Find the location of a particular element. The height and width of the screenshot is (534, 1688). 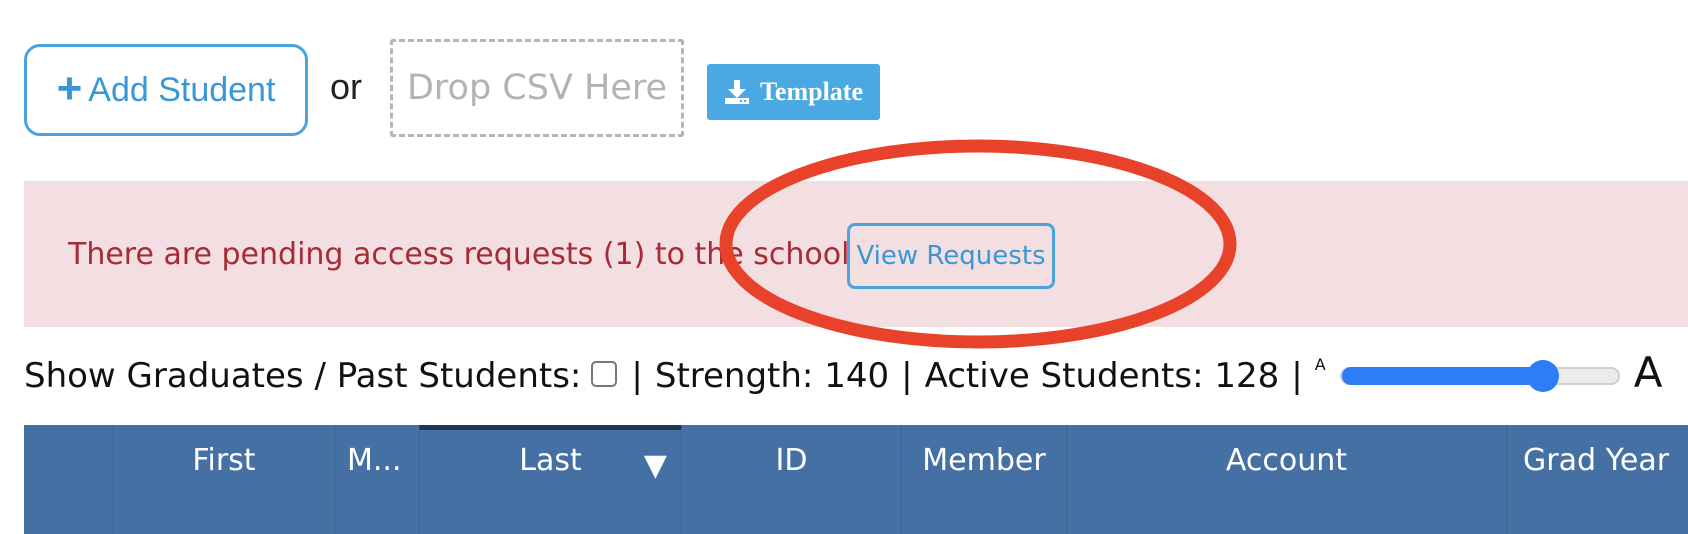

plus-icon: + is located at coordinates (69, 88).